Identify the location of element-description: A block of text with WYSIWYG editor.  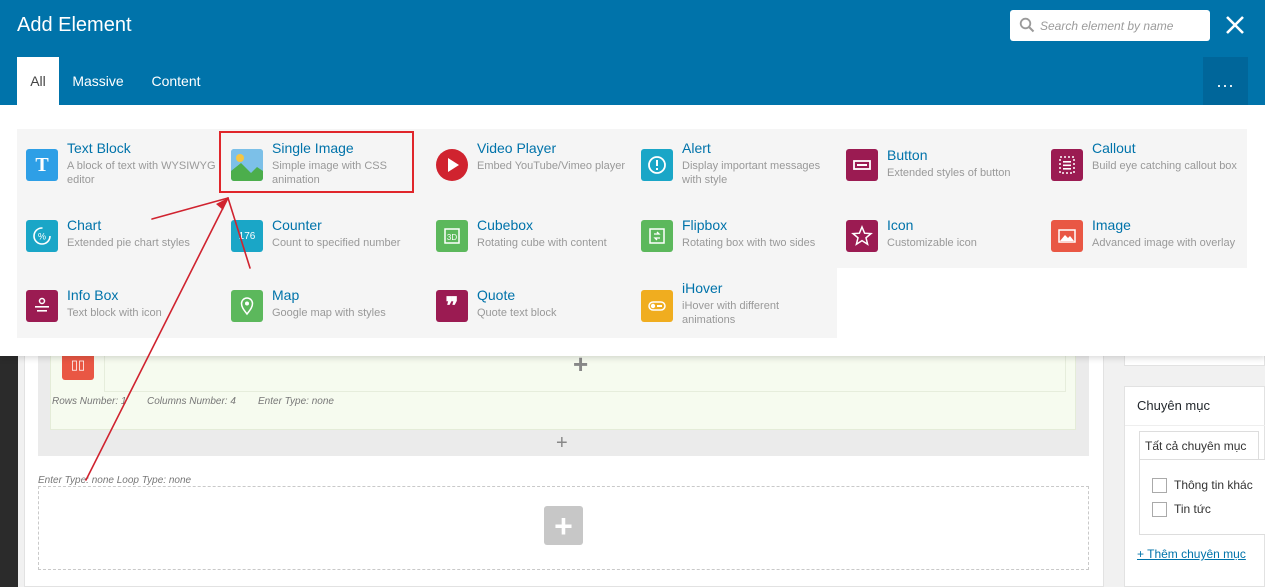
(141, 173).